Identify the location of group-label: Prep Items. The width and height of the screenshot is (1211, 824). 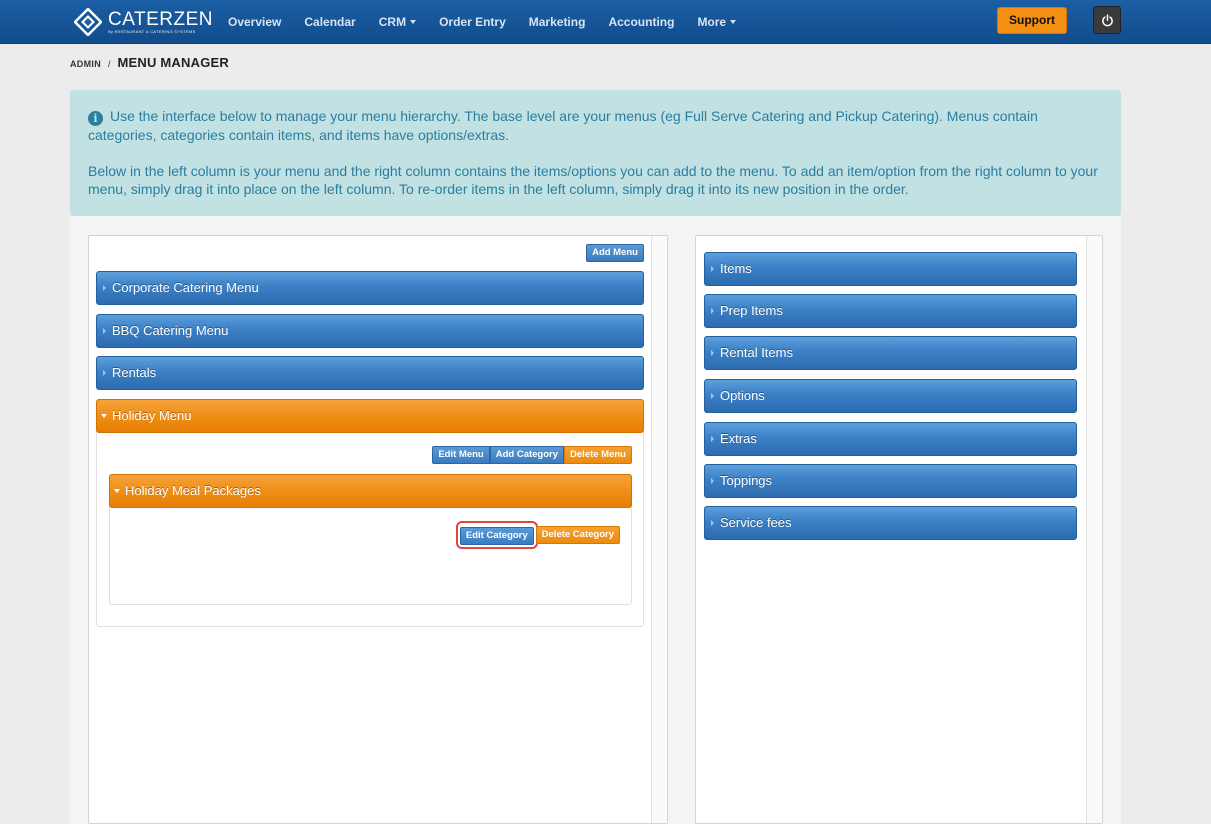
(751, 310).